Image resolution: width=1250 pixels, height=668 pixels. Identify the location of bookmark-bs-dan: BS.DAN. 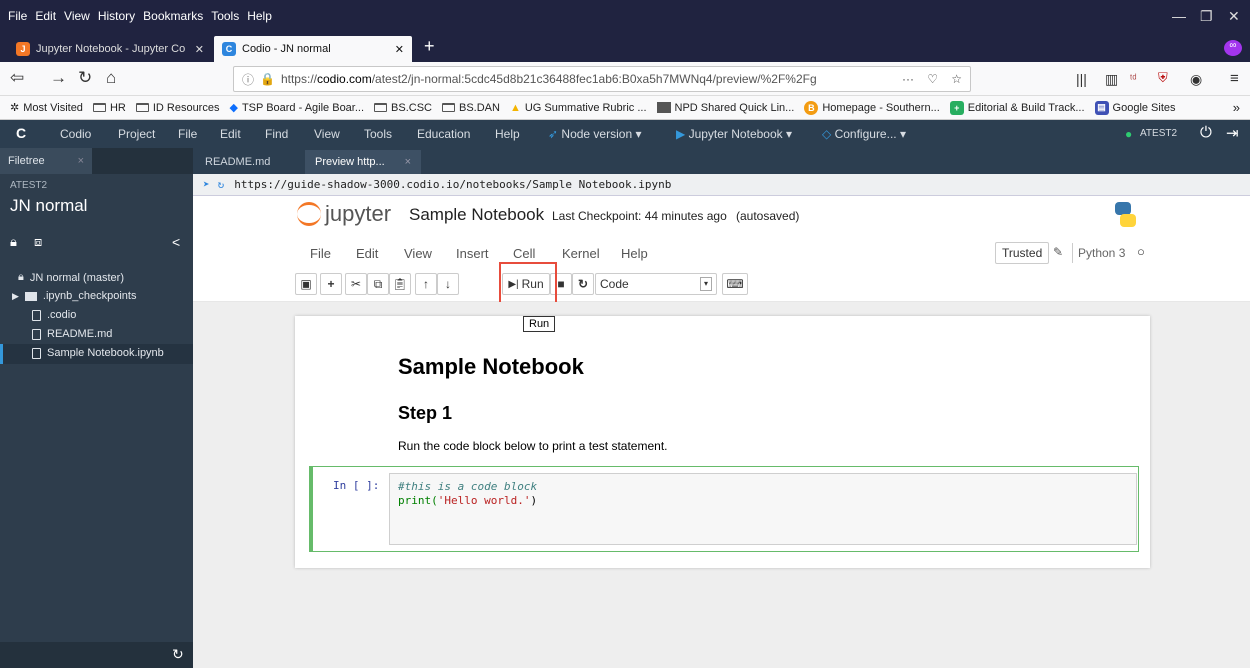
(471, 108).